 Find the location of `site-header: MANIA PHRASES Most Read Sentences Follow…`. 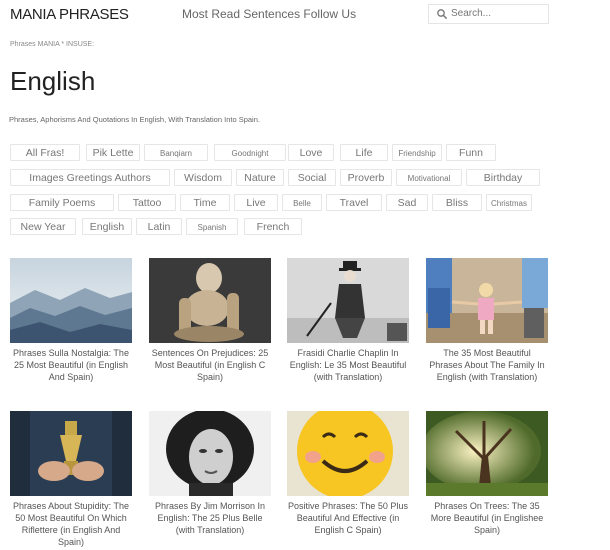

site-header: MANIA PHRASES Most Read Sentences Follow… is located at coordinates (305, 15).